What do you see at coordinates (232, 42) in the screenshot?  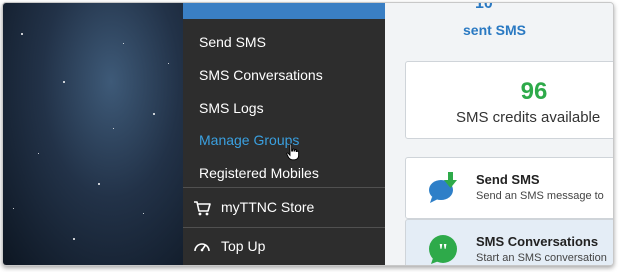 I see `submenu-item-send-sms: Send SMS` at bounding box center [232, 42].